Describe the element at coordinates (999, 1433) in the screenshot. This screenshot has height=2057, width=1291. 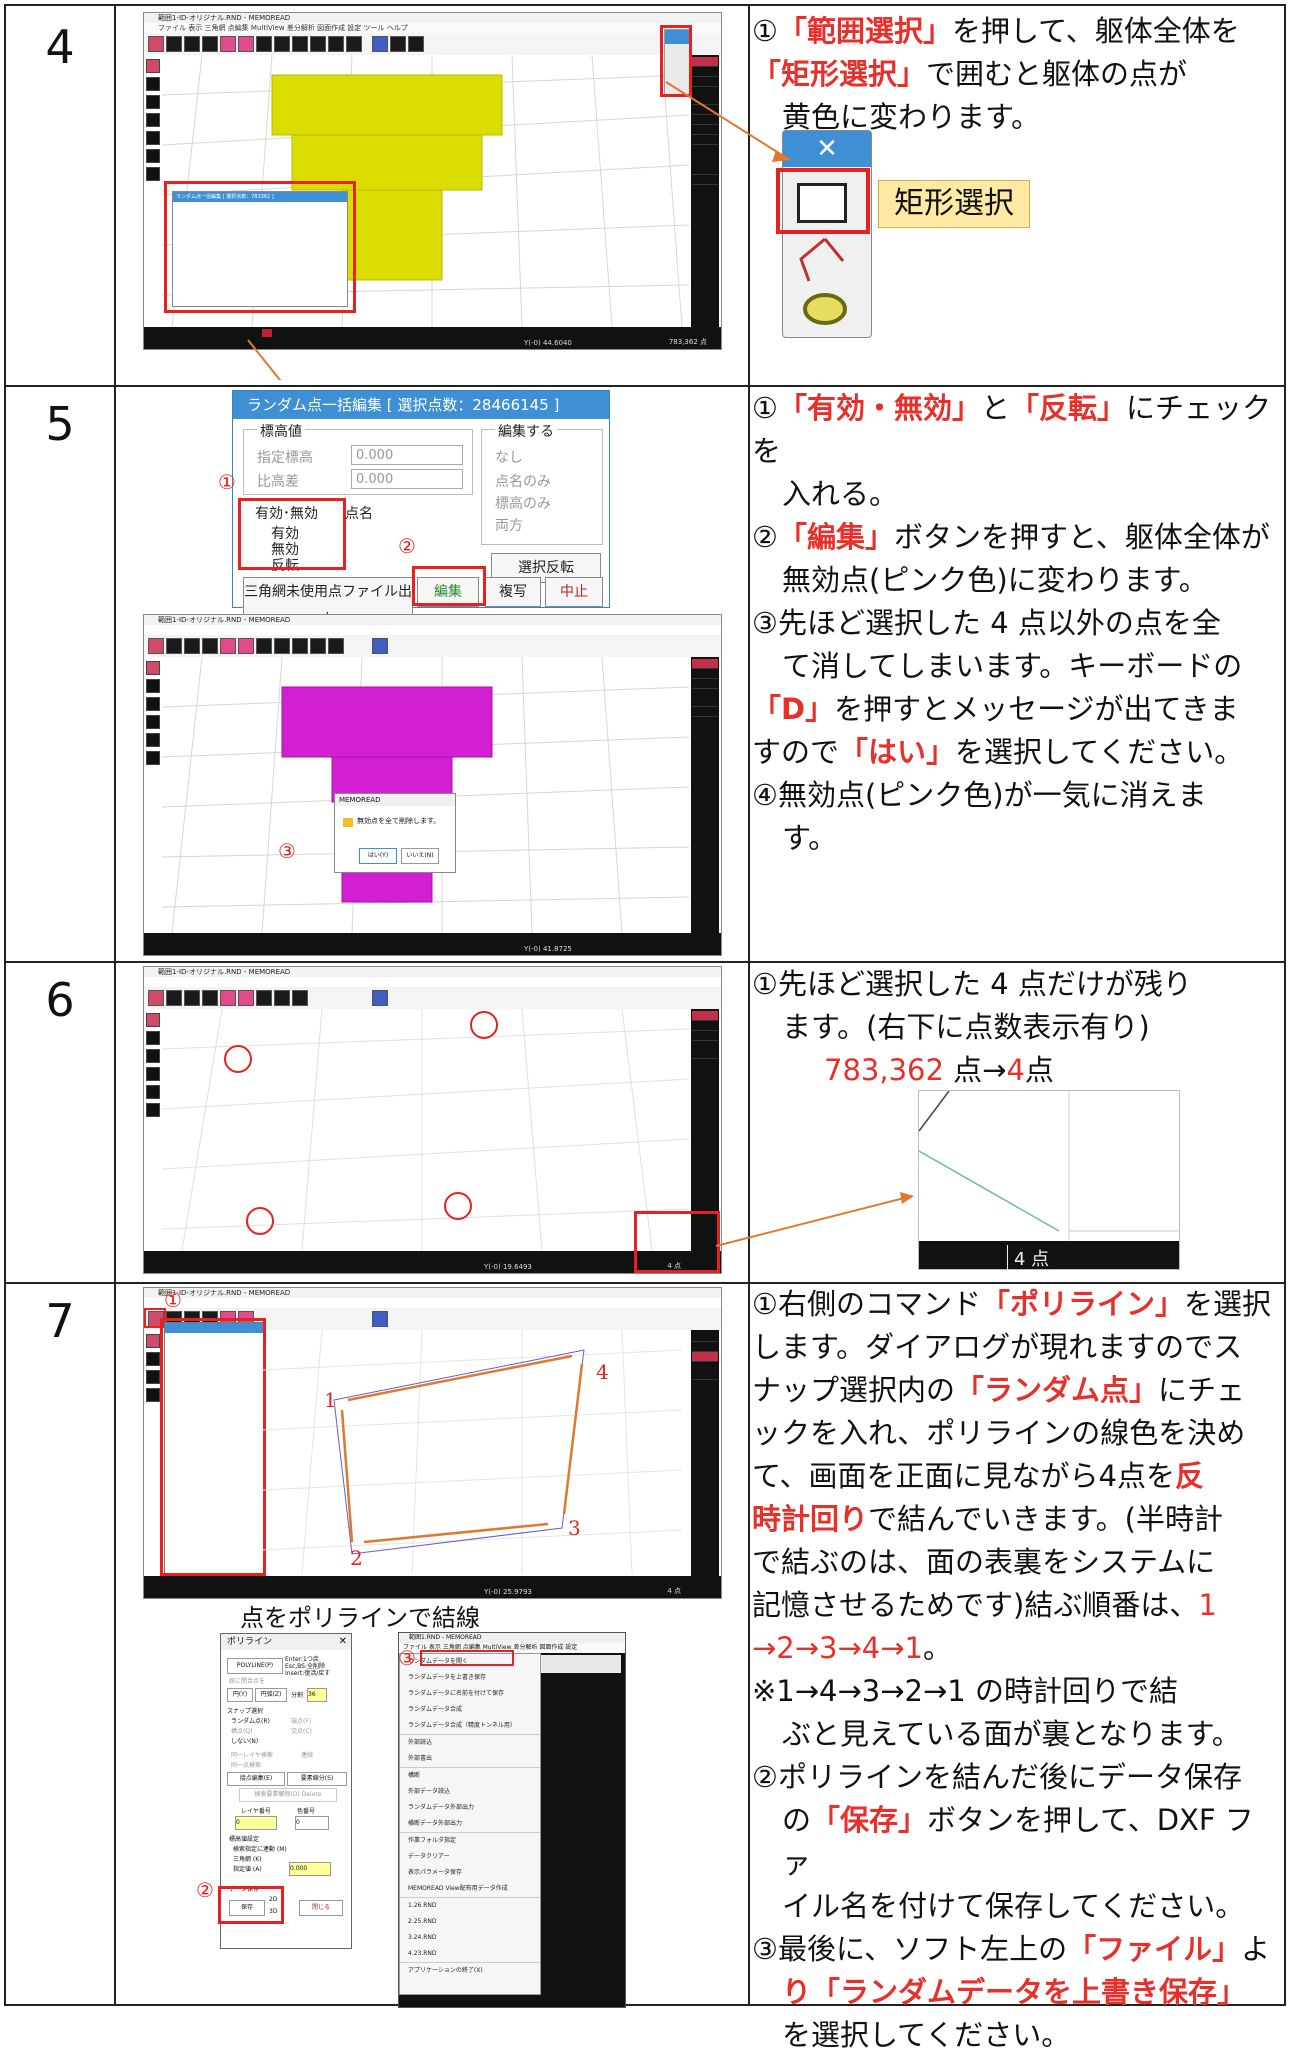
I see `text: ックを入れ、ポリラインの線色を決め` at that location.